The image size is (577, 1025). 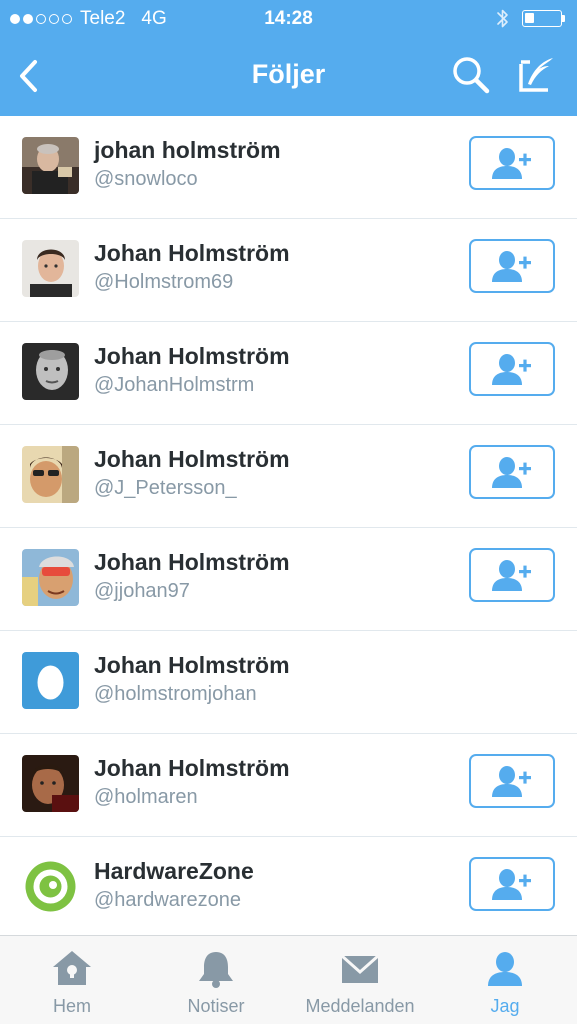 I want to click on user-row: Johan Holmström @holmstromjohan, so click(x=288, y=682).